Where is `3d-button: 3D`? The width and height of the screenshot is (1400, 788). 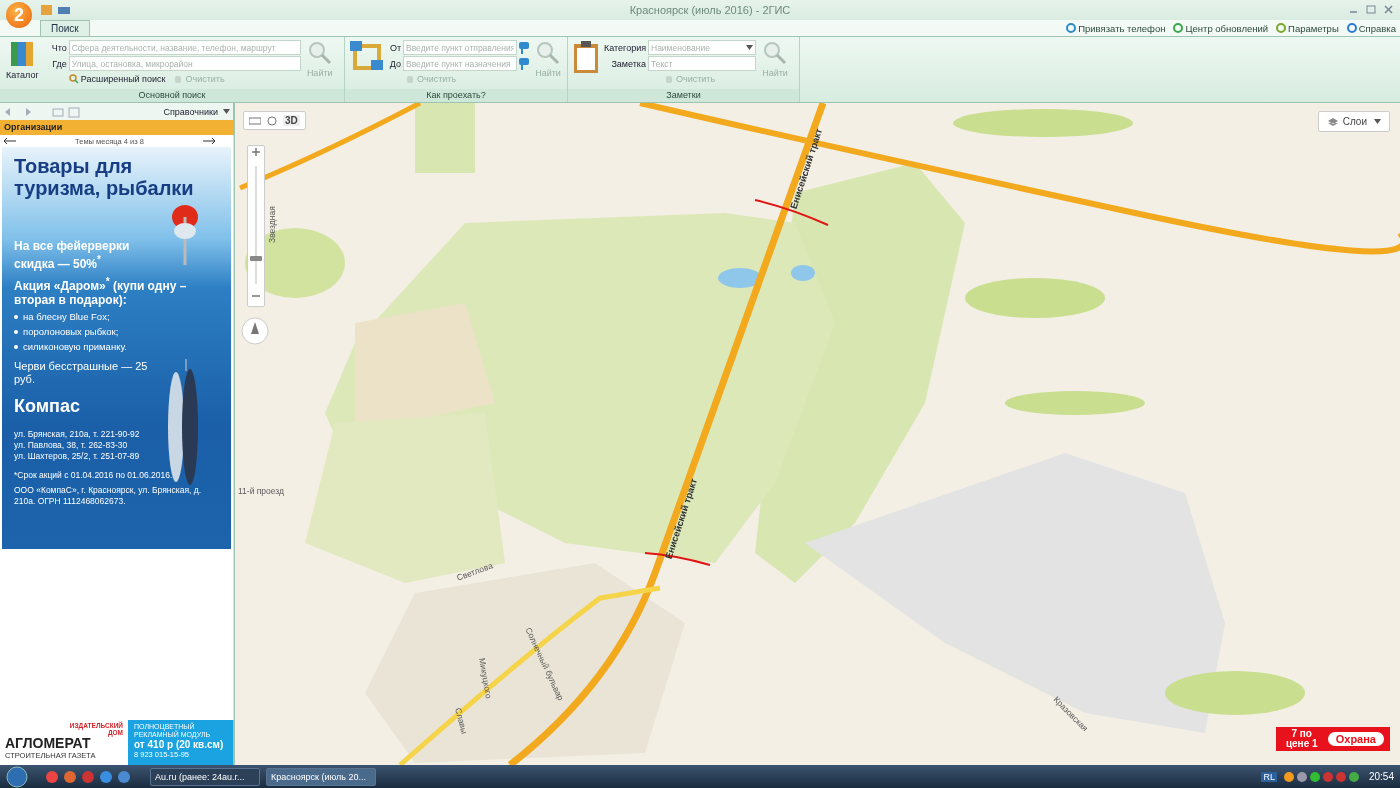 3d-button: 3D is located at coordinates (291, 120).